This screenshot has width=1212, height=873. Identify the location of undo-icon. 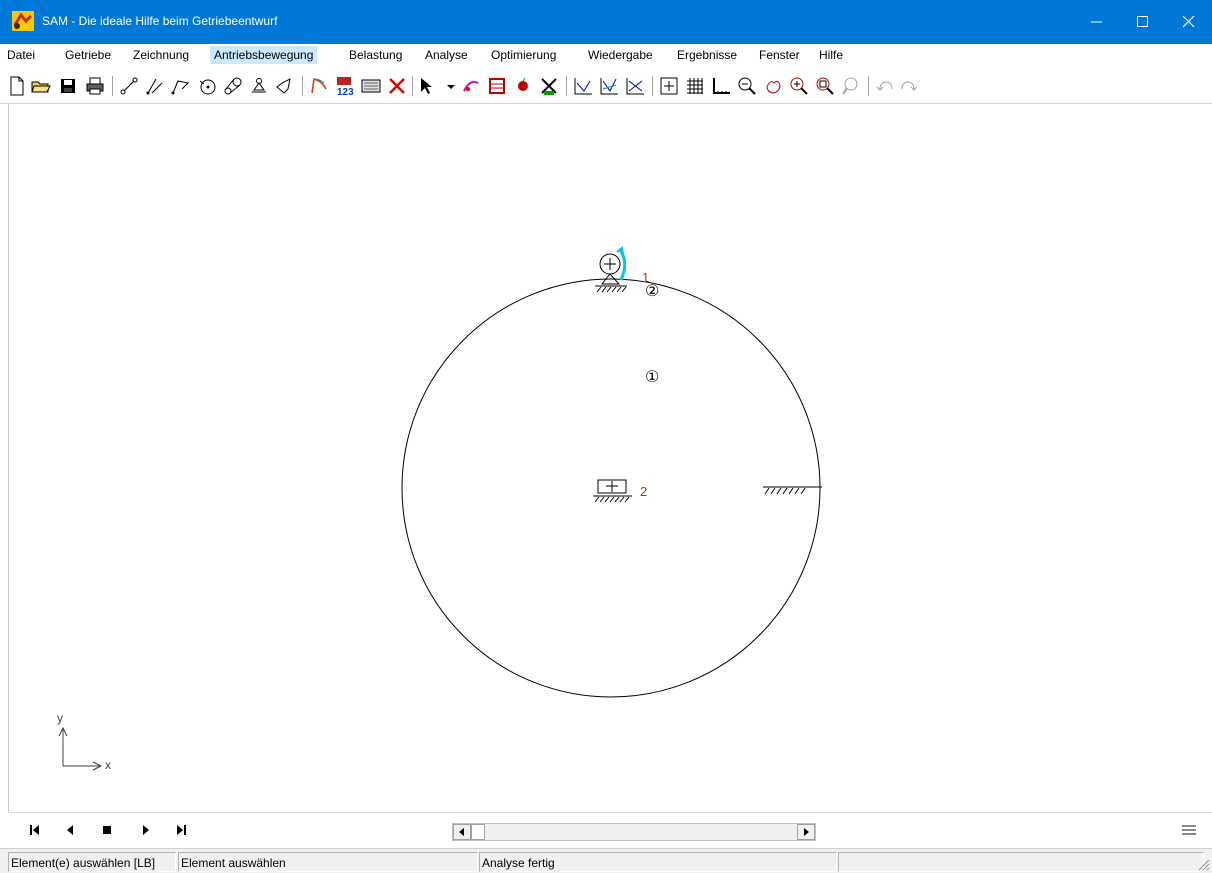
(885, 86).